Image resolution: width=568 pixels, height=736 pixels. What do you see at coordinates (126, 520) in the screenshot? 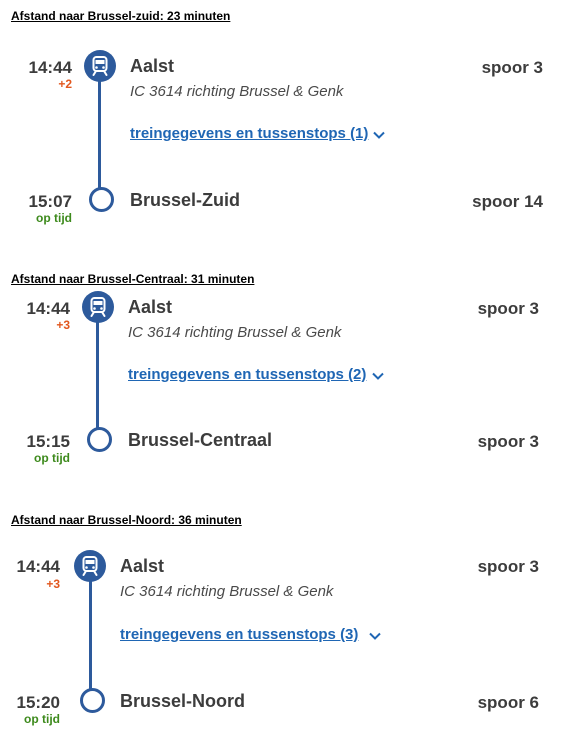
I see `route-header: Afstand naar Brussel-Noord: 36 minuten` at bounding box center [126, 520].